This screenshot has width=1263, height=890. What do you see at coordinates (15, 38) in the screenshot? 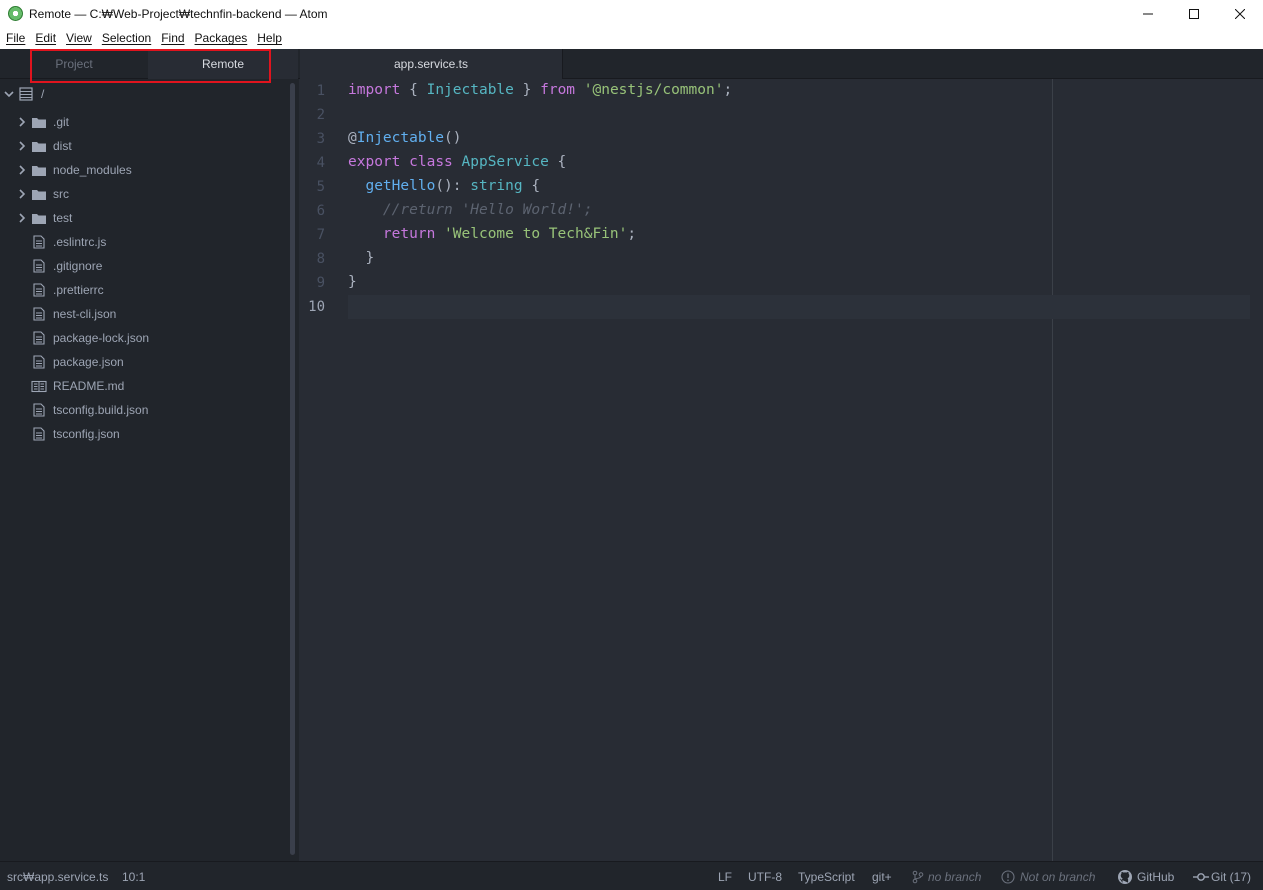
I see `menu-file: File` at bounding box center [15, 38].